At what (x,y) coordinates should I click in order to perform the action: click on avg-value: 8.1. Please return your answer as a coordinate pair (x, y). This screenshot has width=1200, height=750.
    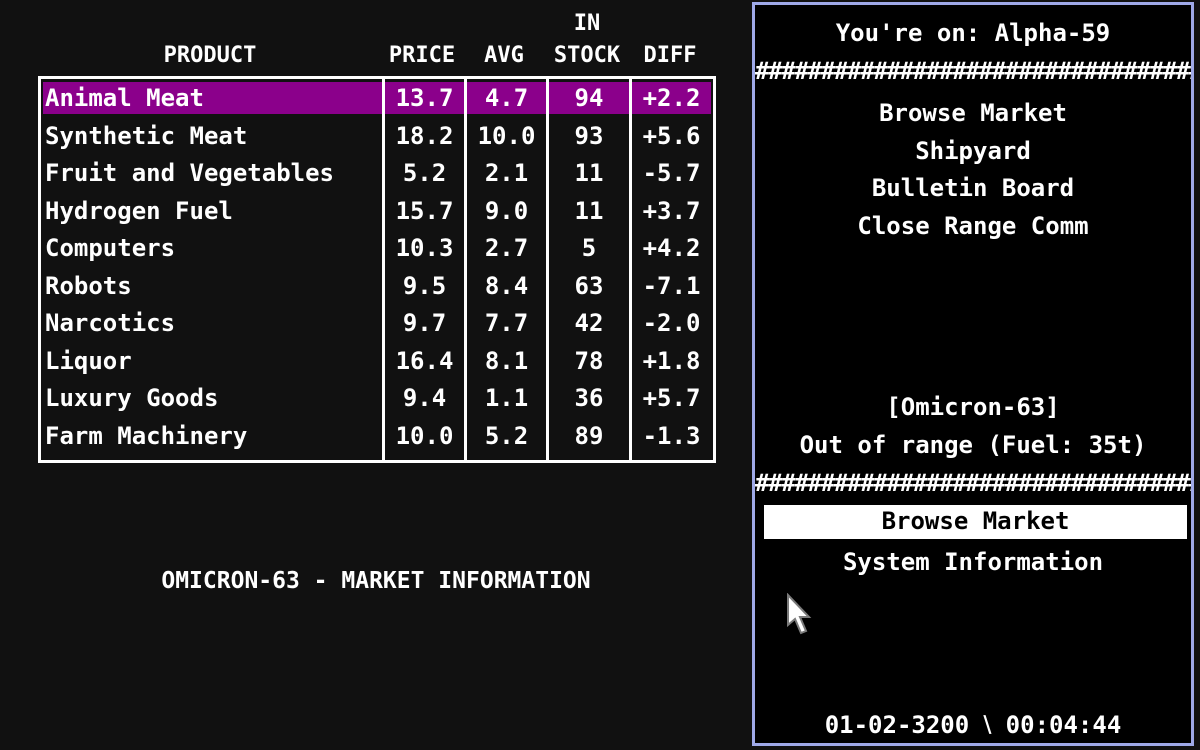
    Looking at the image, I should click on (506, 360).